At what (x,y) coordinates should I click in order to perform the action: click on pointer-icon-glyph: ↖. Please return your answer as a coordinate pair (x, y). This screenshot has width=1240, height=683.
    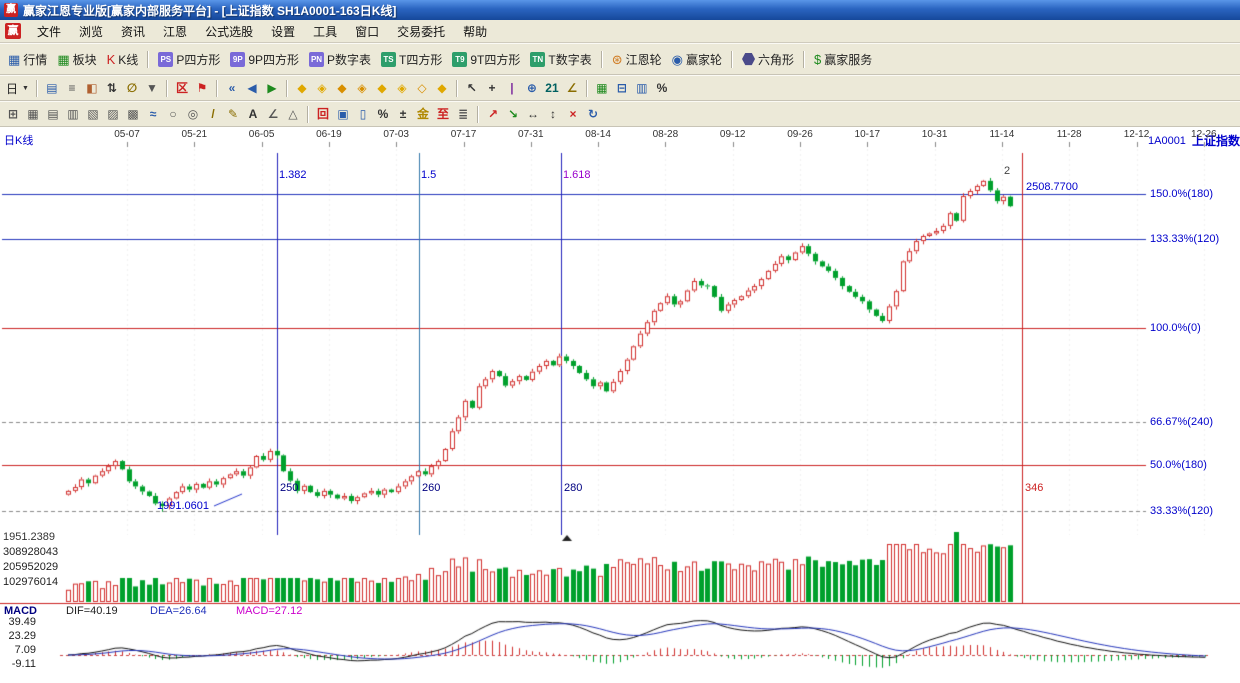
    Looking at the image, I should click on (471, 88).